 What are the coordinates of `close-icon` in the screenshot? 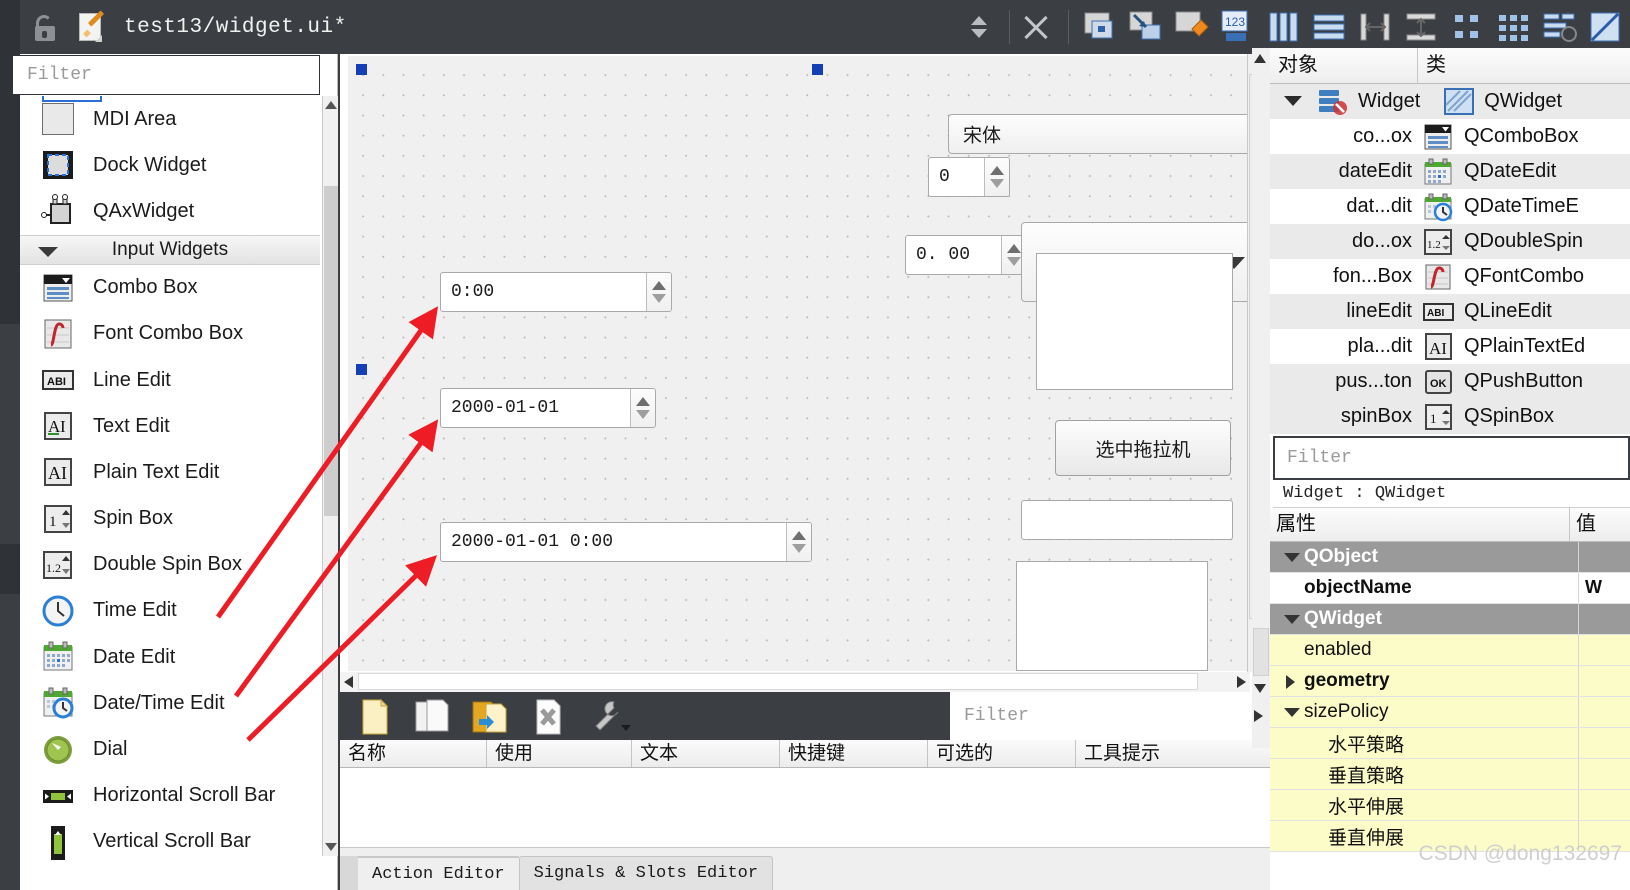 It's located at (1036, 27).